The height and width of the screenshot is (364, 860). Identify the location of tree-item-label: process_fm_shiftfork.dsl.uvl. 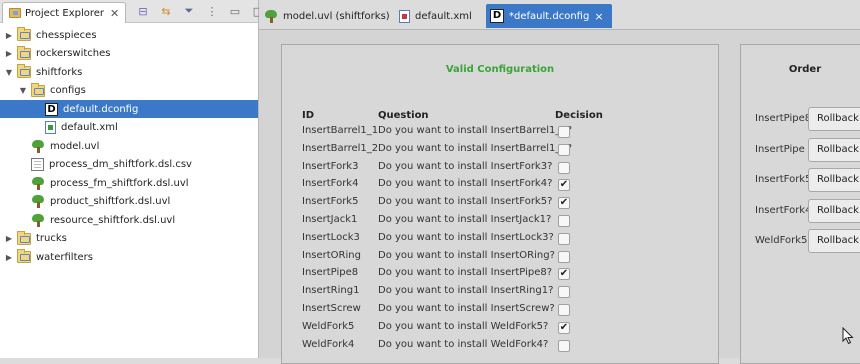
(119, 183).